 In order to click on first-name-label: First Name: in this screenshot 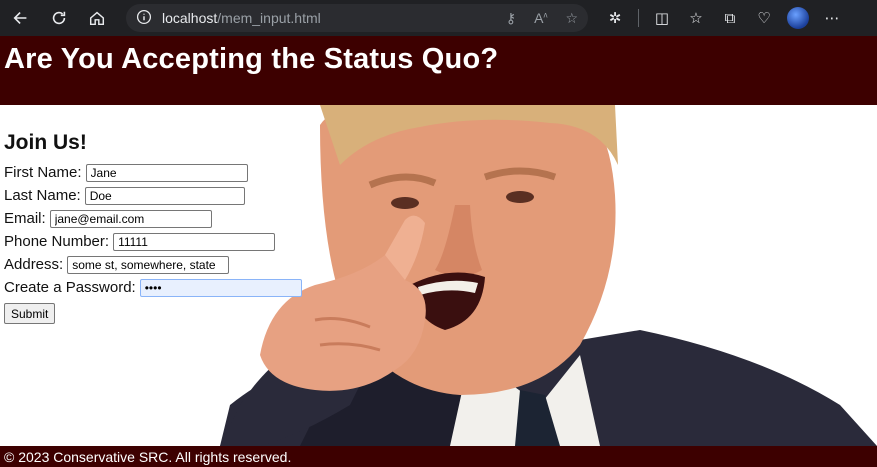, I will do `click(43, 172)`.